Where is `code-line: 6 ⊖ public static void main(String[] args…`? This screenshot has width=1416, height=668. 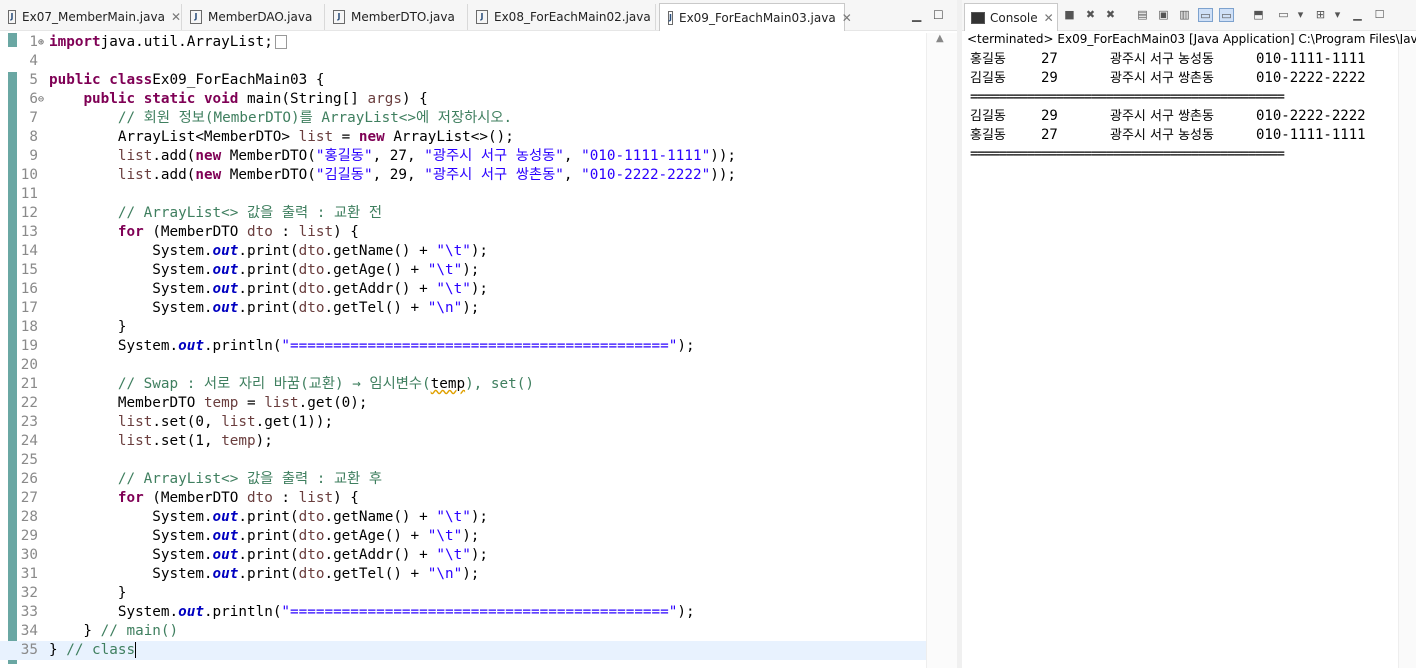 code-line: 6 ⊖ public static void main(String[] args… is located at coordinates (463, 99).